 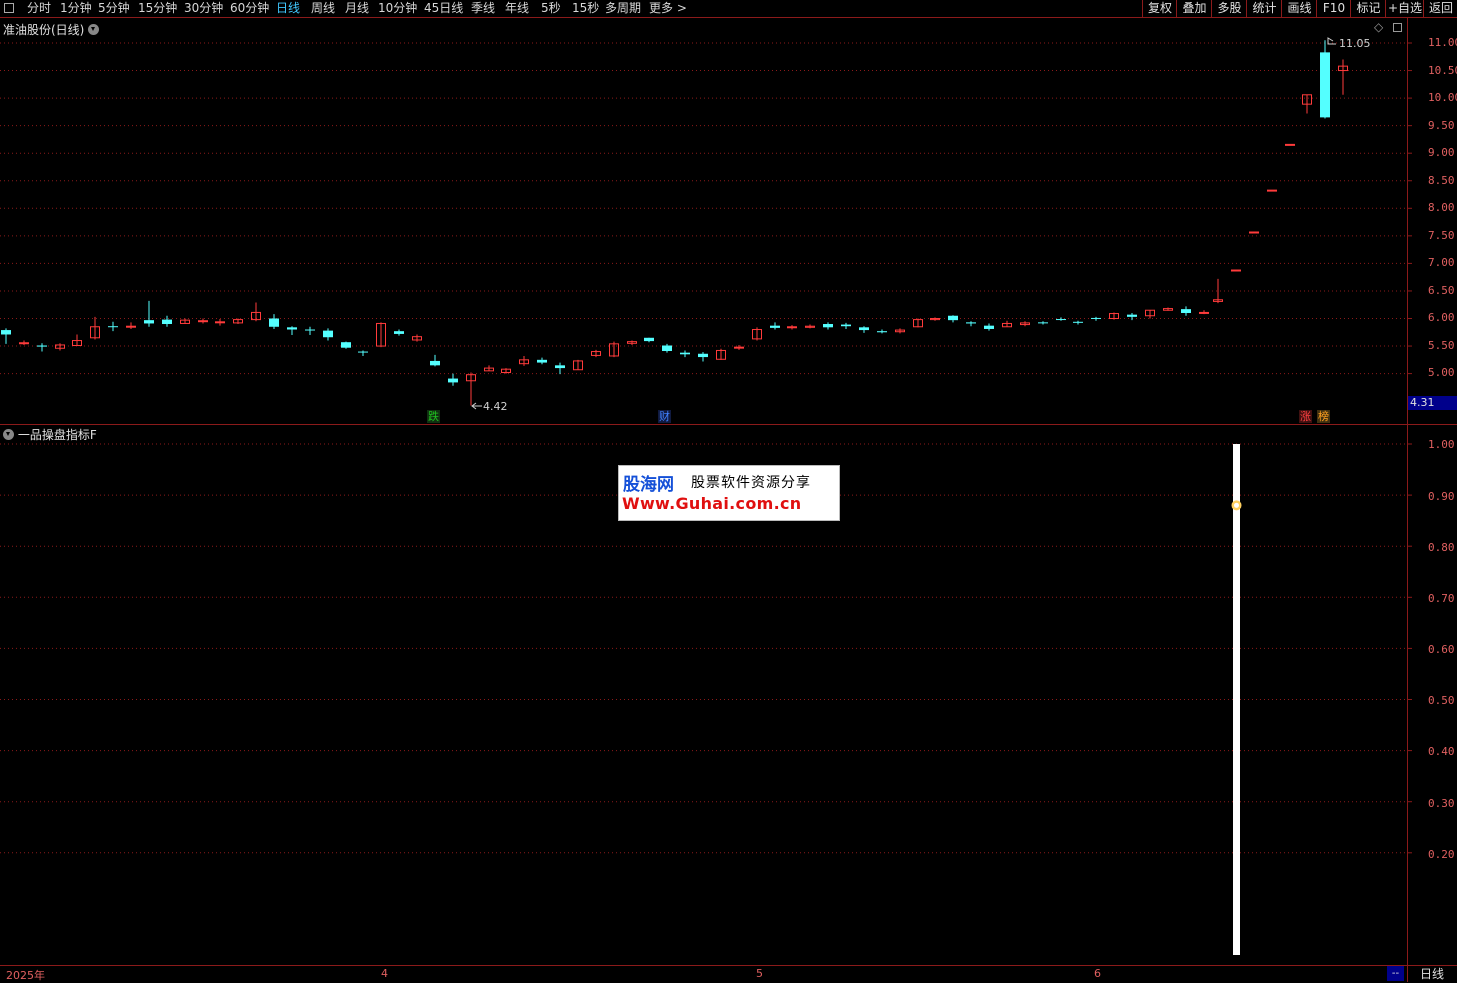 I want to click on price-tick: 6.00, so click(x=1441, y=317).